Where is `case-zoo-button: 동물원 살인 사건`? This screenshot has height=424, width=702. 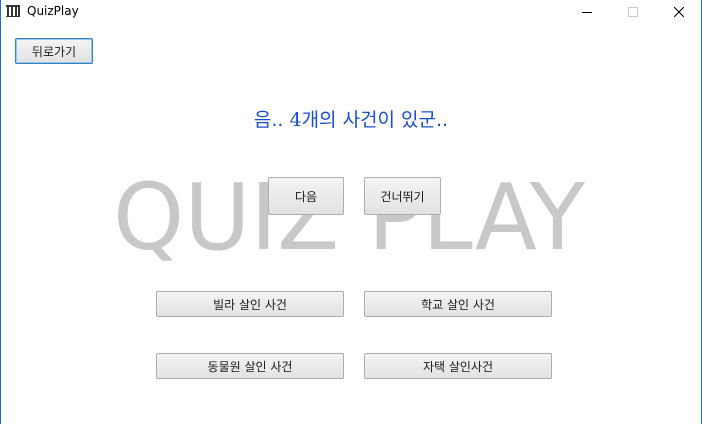 case-zoo-button: 동물원 살인 사건 is located at coordinates (250, 366).